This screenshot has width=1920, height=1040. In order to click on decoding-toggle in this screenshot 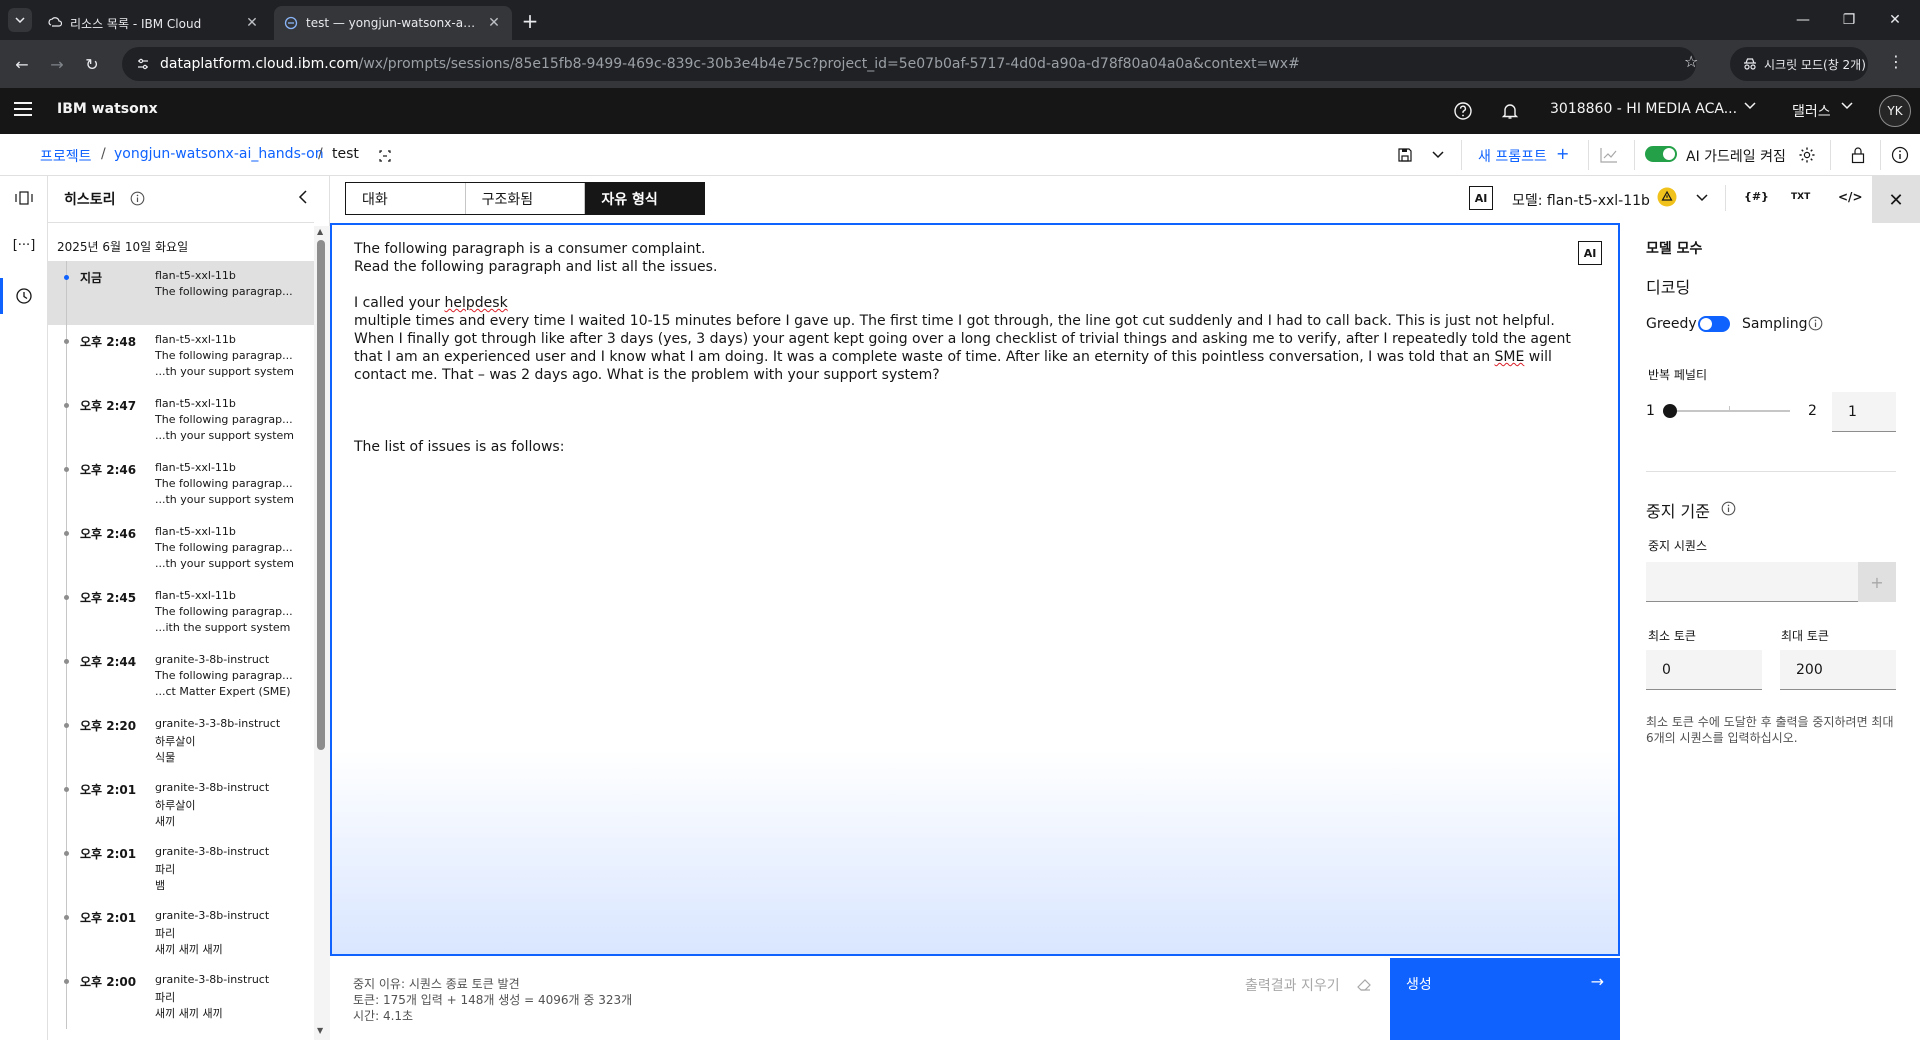, I will do `click(1714, 324)`.